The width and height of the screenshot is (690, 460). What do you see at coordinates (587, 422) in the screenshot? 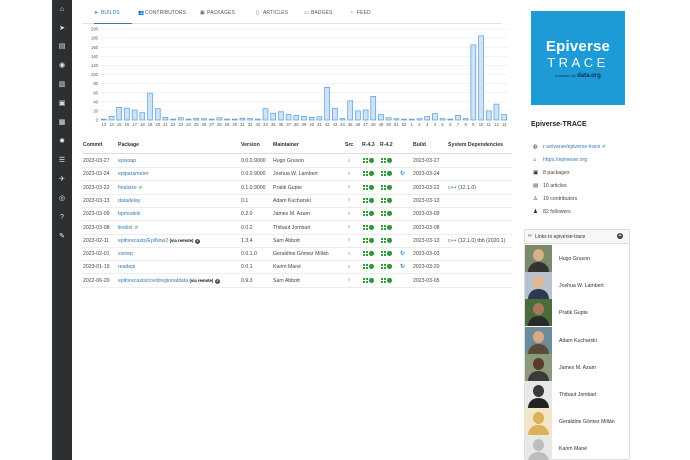
I see `person-name: Geraldine Gómez Millán` at bounding box center [587, 422].